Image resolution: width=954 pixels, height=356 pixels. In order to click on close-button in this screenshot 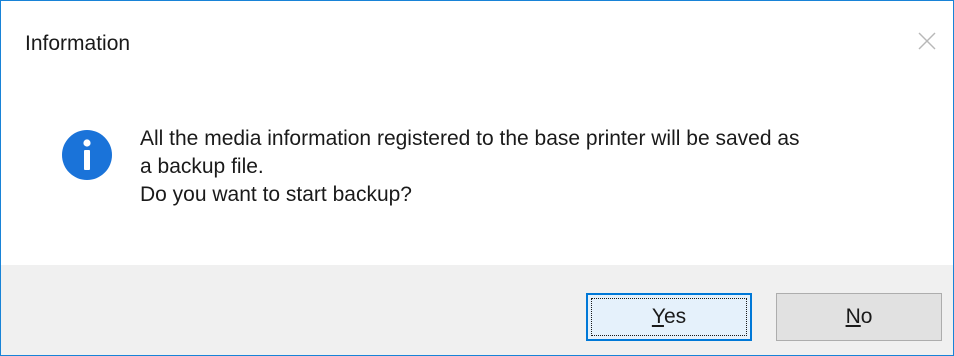, I will do `click(927, 41)`.